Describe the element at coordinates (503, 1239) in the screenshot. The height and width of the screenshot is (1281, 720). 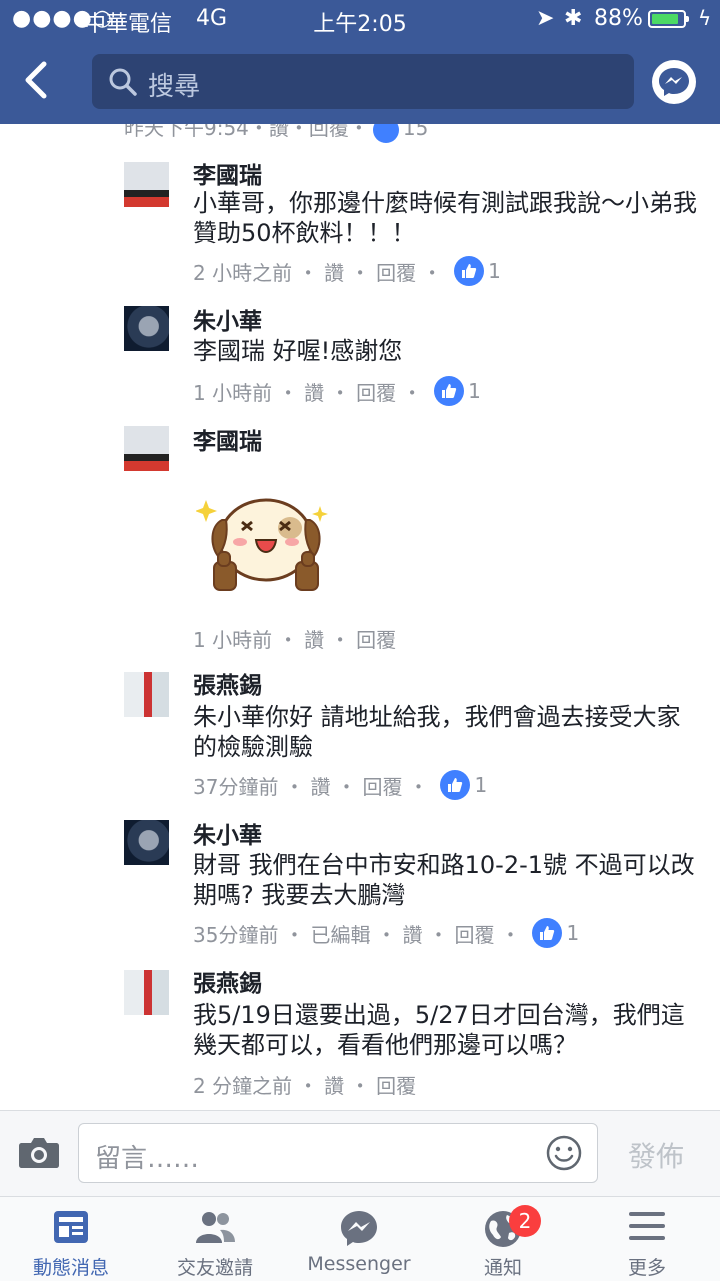
I see `tab-notifications: 2 通知` at that location.